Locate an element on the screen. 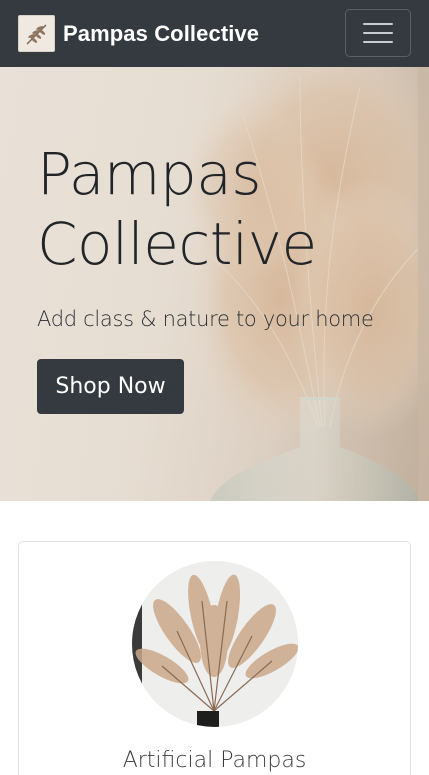  brand-name: Pampas Collective is located at coordinates (161, 33).